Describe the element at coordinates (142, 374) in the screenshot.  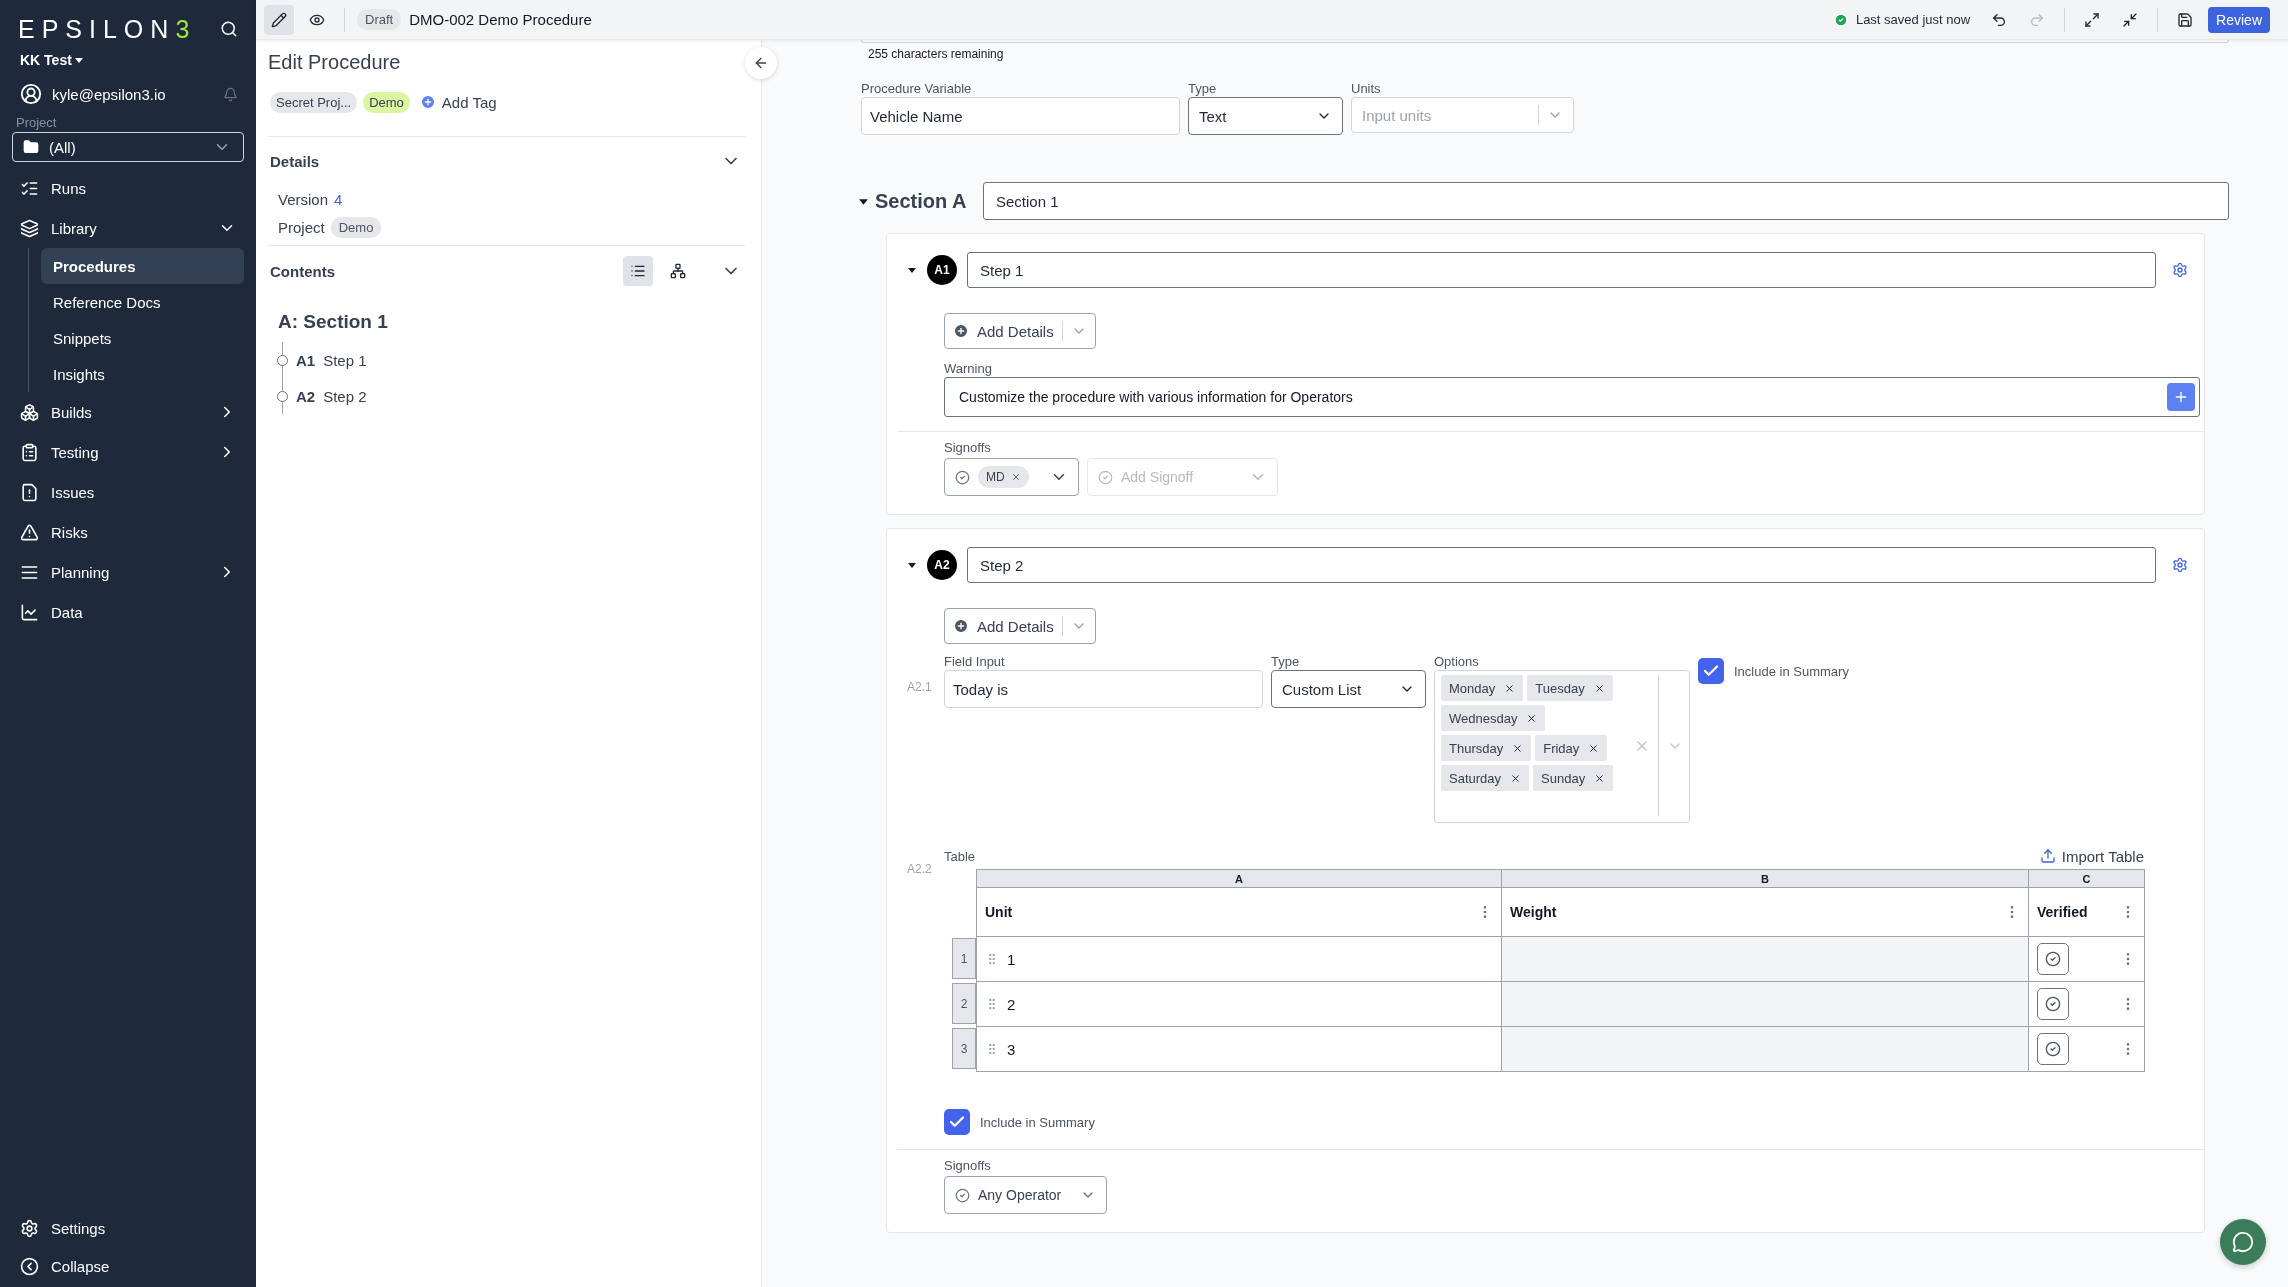
I see `nav-subitem: Insights` at that location.